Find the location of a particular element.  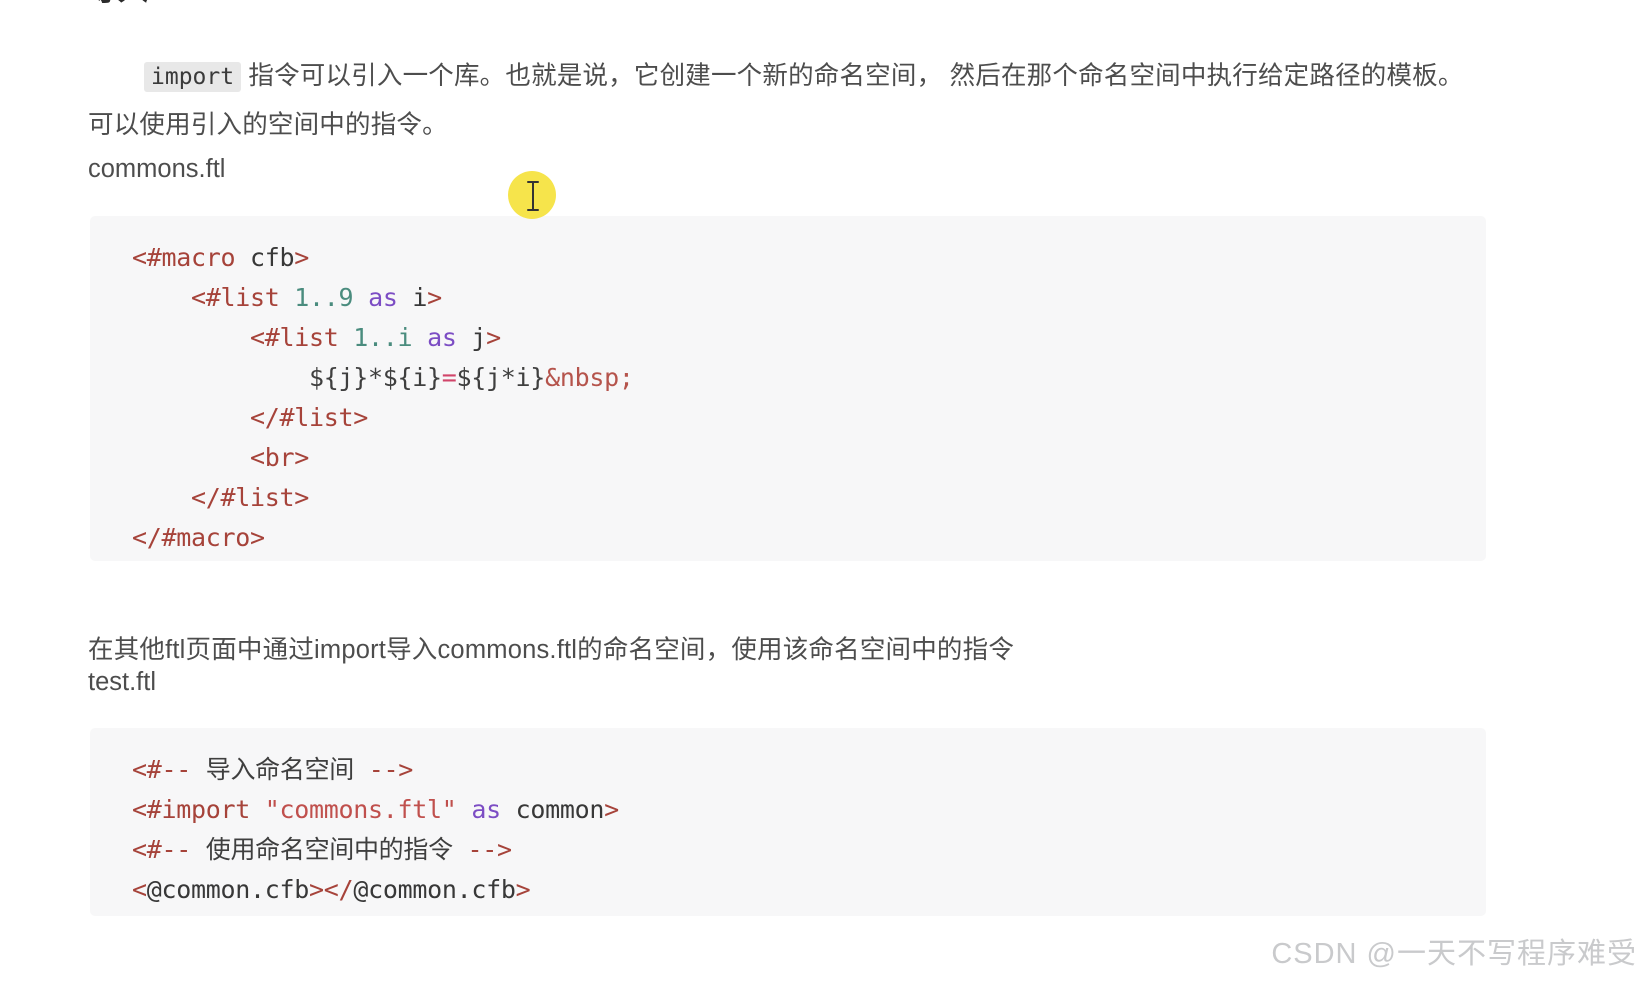

code-line: <#import "commons.ftl" as common> is located at coordinates (375, 809).